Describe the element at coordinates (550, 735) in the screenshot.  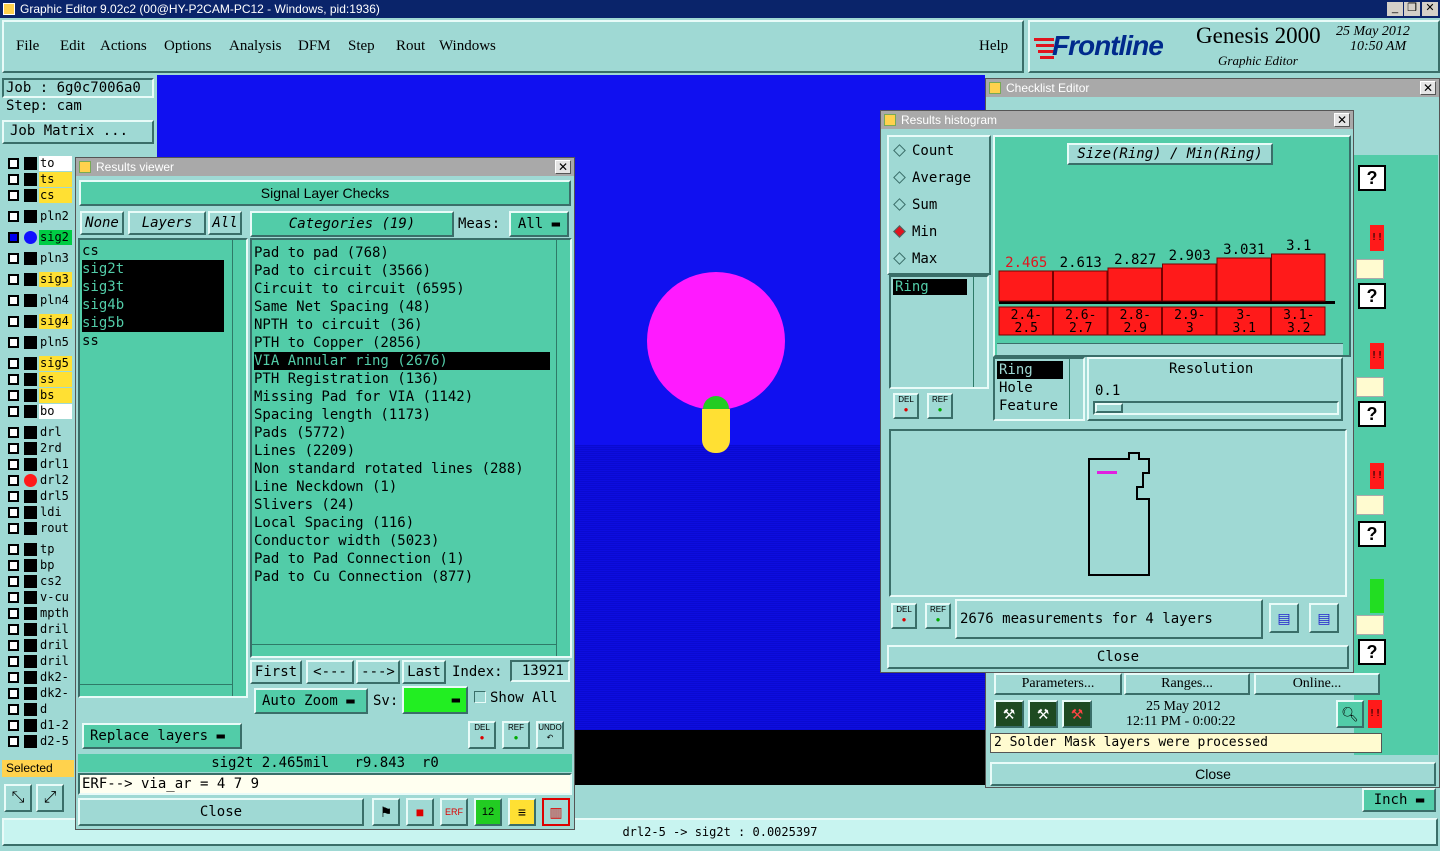
I see `rv-undo-button: UNDO ↶` at that location.